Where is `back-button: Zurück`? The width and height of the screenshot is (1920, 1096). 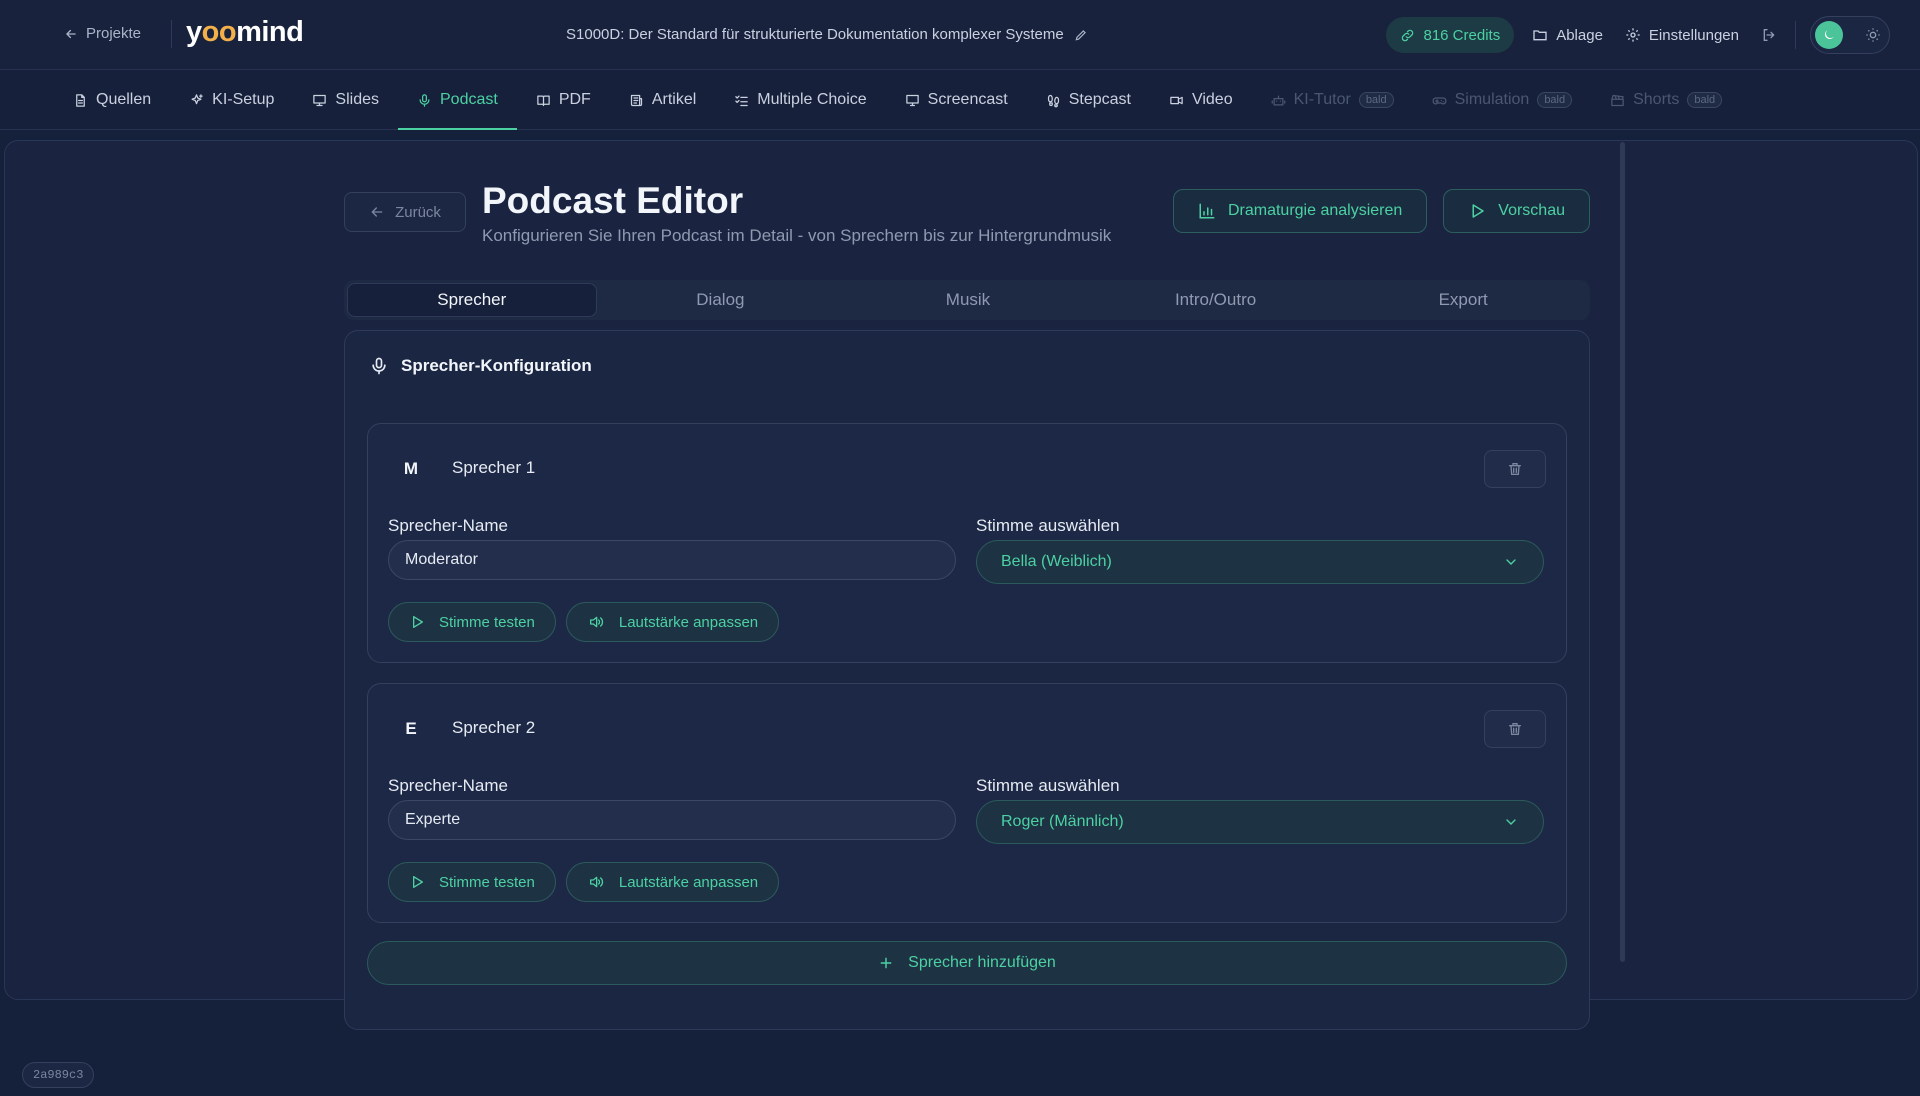 back-button: Zurück is located at coordinates (405, 212).